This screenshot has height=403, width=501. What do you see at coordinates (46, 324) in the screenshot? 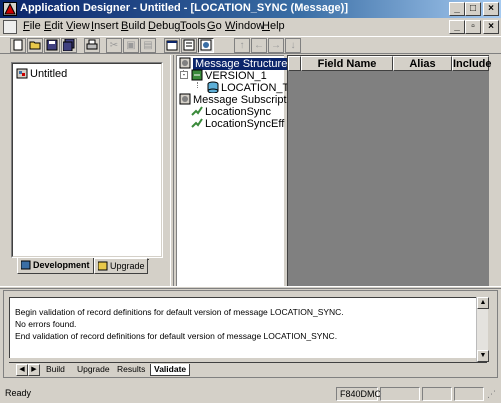
I see `output-line: No errors found.` at bounding box center [46, 324].